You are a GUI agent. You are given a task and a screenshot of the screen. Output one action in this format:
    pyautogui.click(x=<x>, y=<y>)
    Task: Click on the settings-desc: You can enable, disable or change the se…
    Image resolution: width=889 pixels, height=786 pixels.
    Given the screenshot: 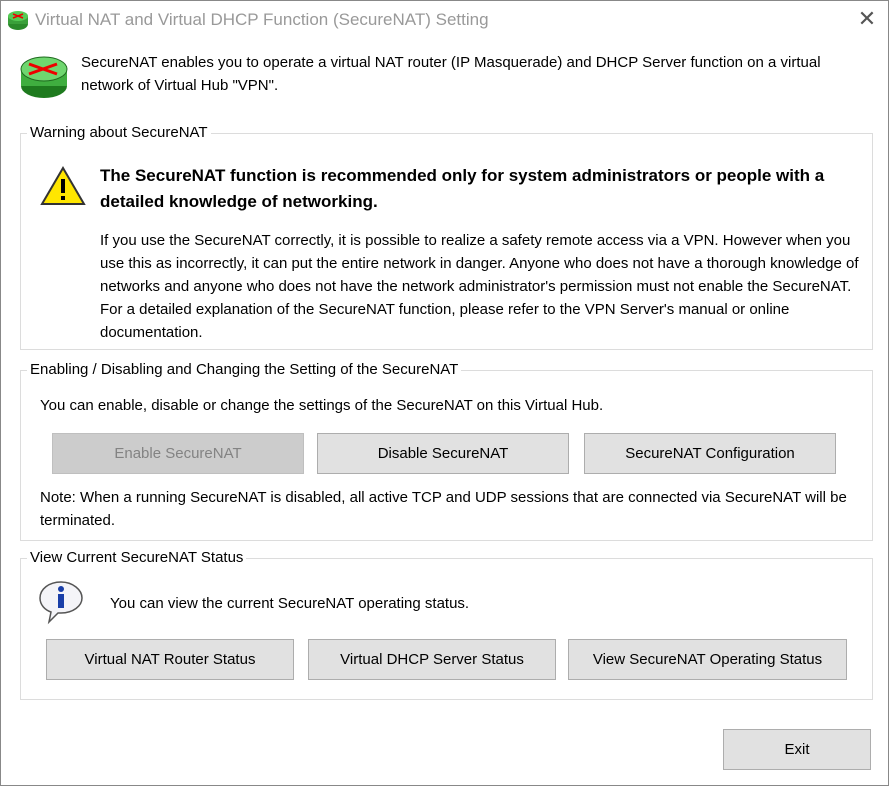 What is the action you would take?
    pyautogui.click(x=322, y=405)
    